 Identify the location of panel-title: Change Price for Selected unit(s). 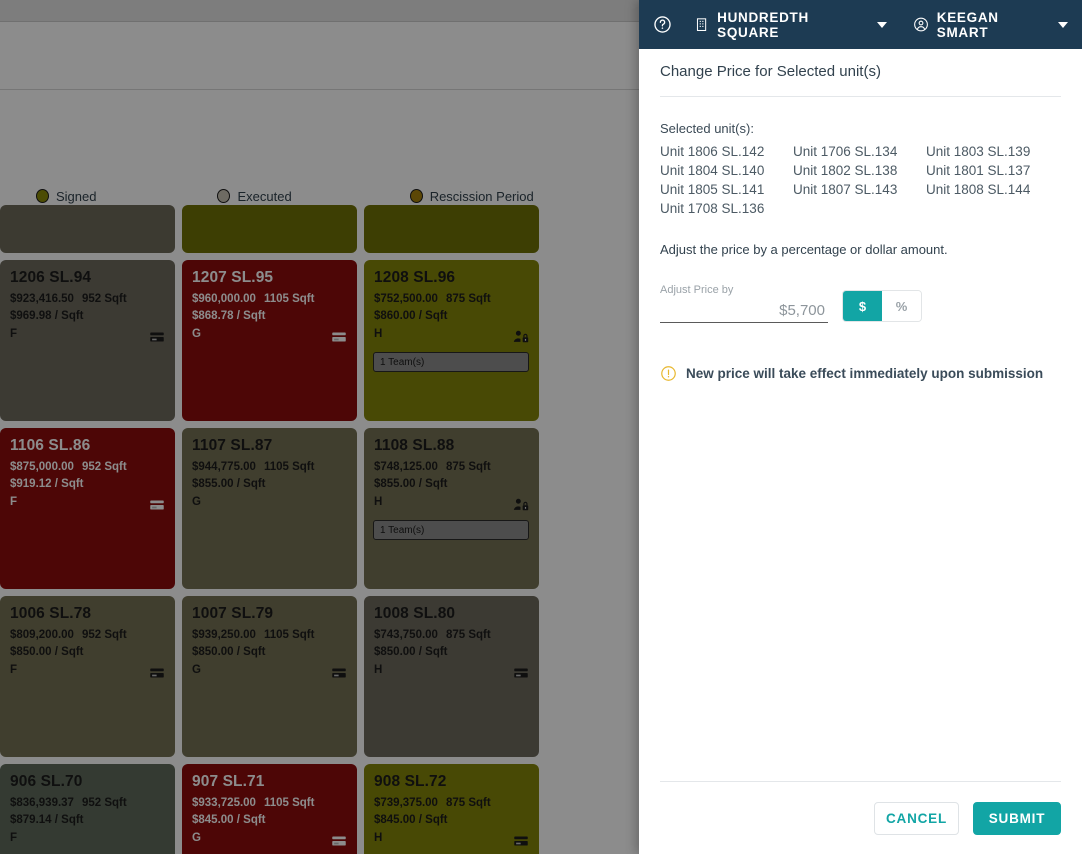
(770, 71).